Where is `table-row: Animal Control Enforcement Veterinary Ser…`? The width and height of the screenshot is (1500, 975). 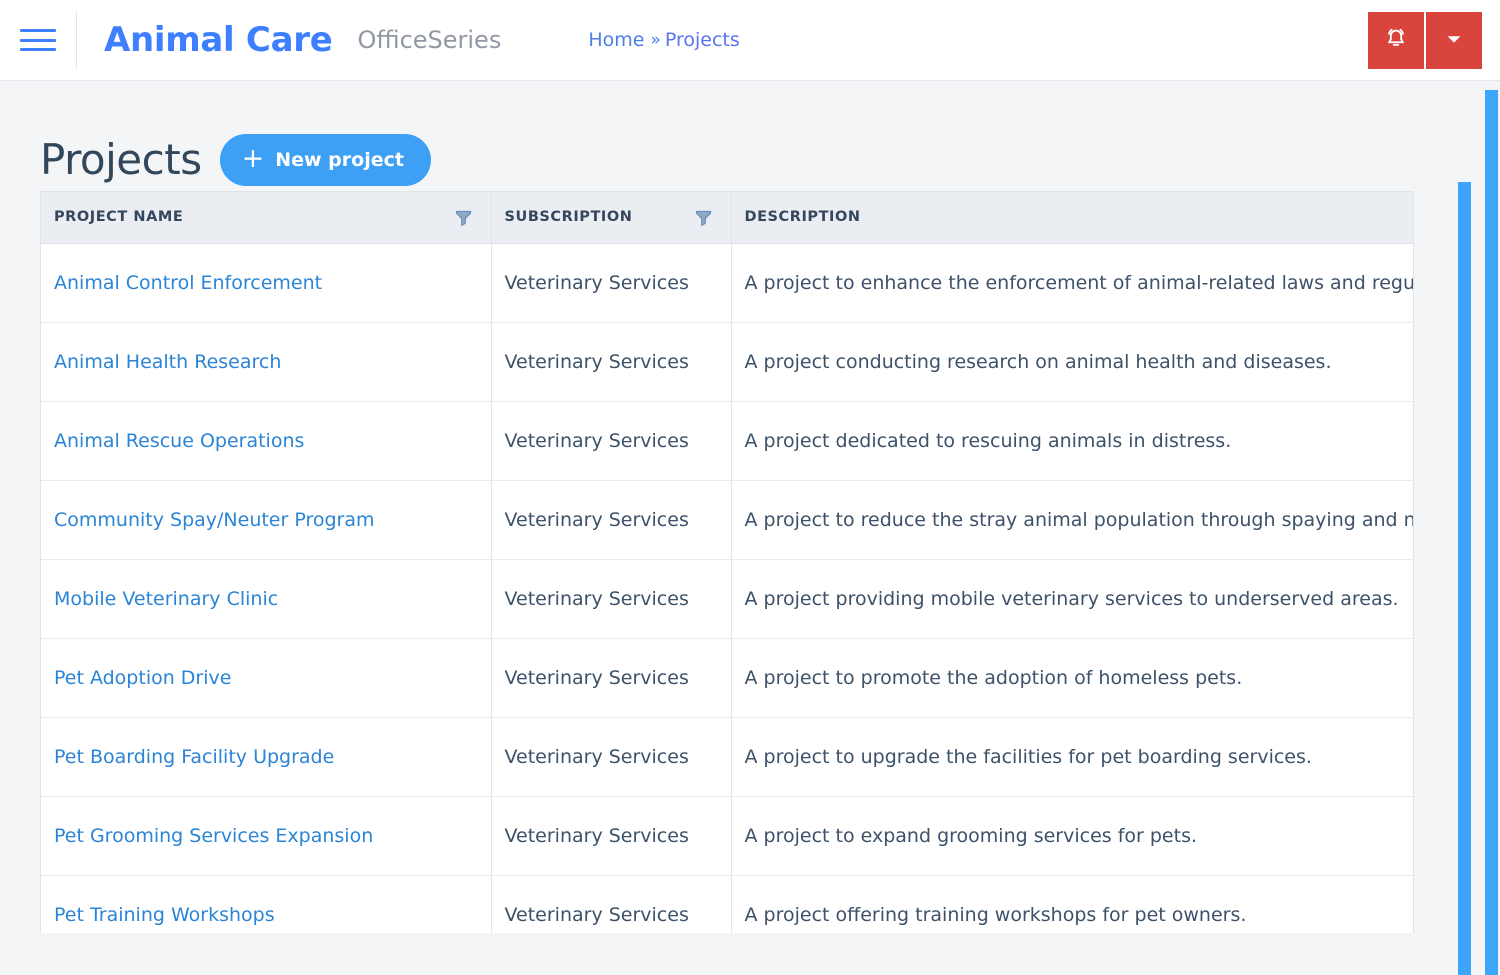
table-row: Animal Control Enforcement Veterinary Ser… is located at coordinates (727, 283).